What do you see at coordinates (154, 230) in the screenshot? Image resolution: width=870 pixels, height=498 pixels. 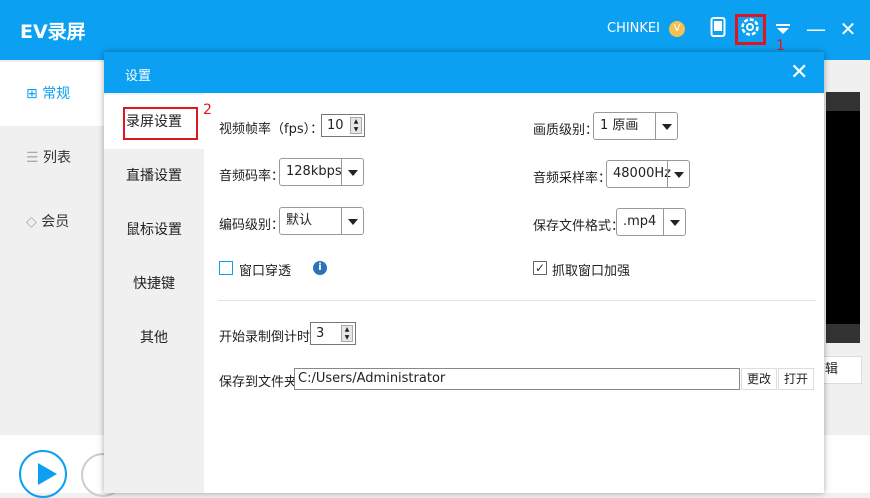 I see `tab-mouse-settings: 鼠标设置` at bounding box center [154, 230].